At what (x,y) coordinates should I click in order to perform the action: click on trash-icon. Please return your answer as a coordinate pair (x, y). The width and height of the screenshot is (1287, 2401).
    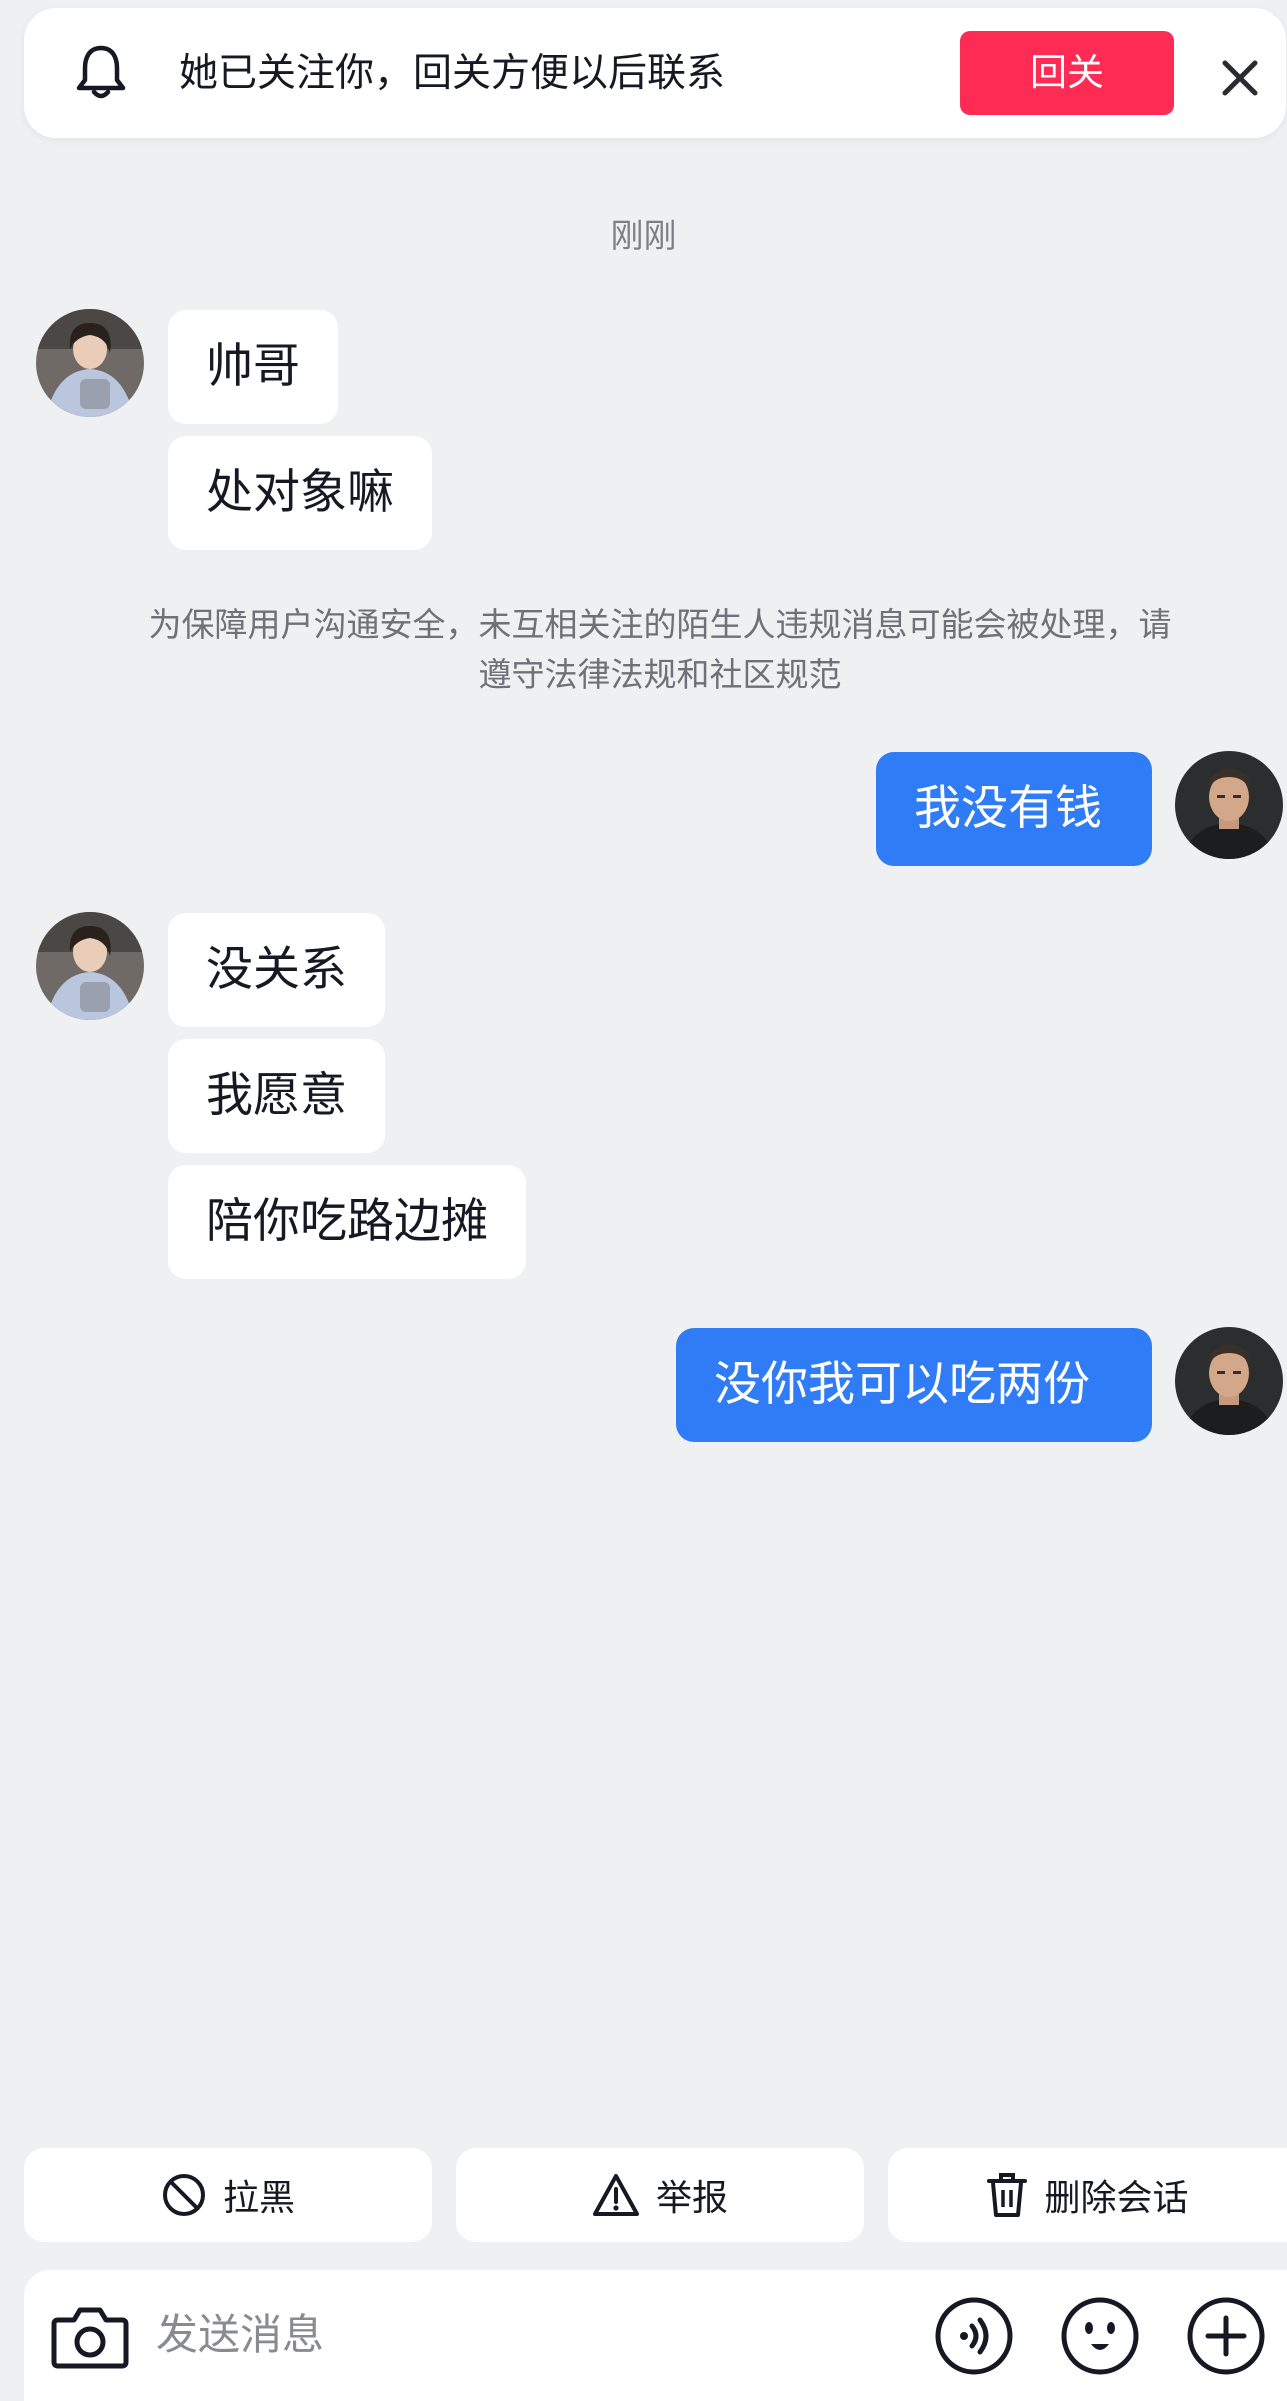
    Looking at the image, I should click on (1007, 2195).